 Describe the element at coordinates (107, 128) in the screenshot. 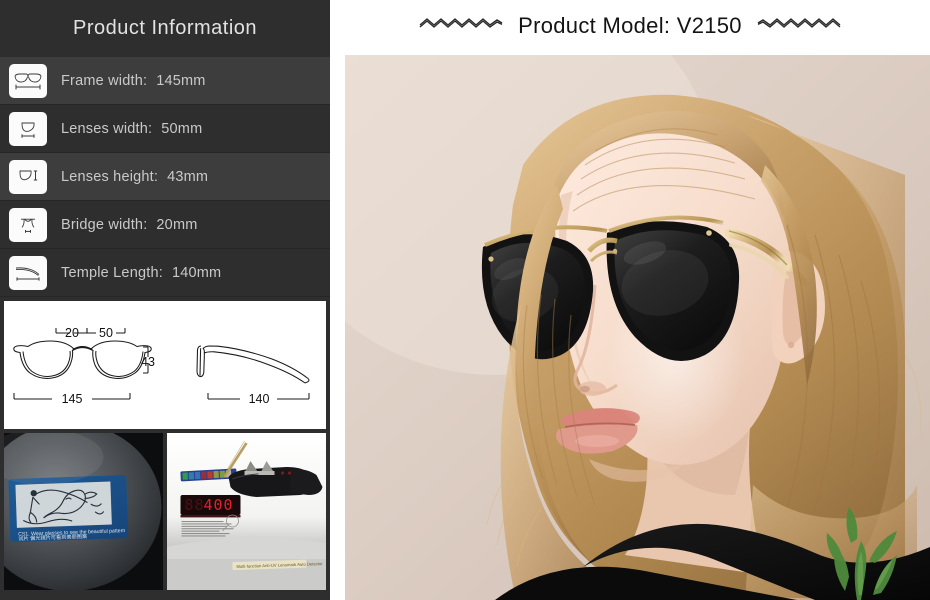

I see `spec-label-text: Lenses width:` at that location.